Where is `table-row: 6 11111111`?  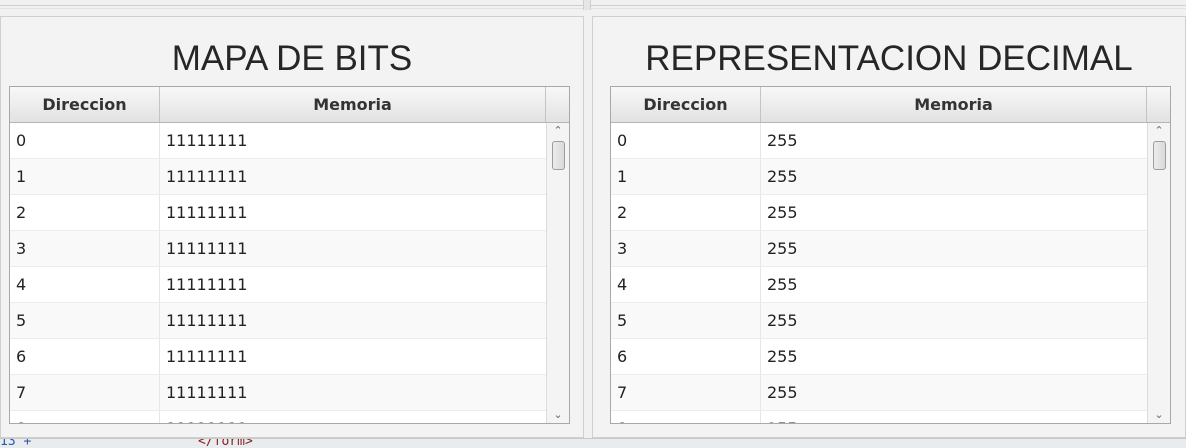 table-row: 6 11111111 is located at coordinates (278, 357).